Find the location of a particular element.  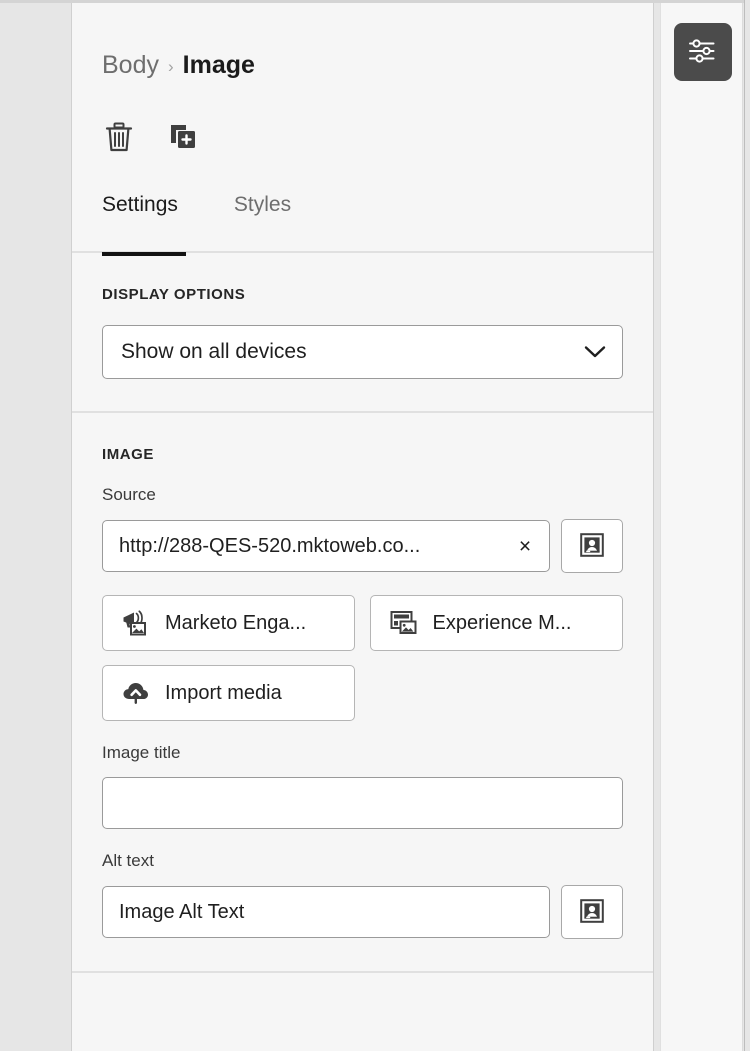

alt-text-token-button is located at coordinates (592, 912).